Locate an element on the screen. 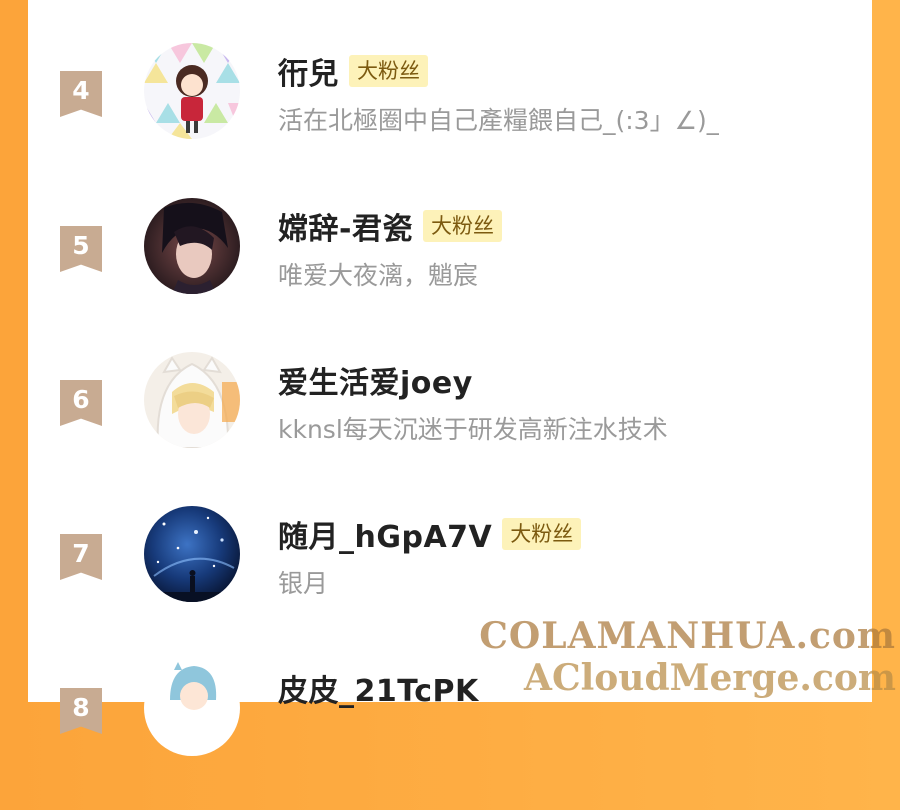 This screenshot has width=900, height=810. rank-ribbon: 4 is located at coordinates (81, 94).